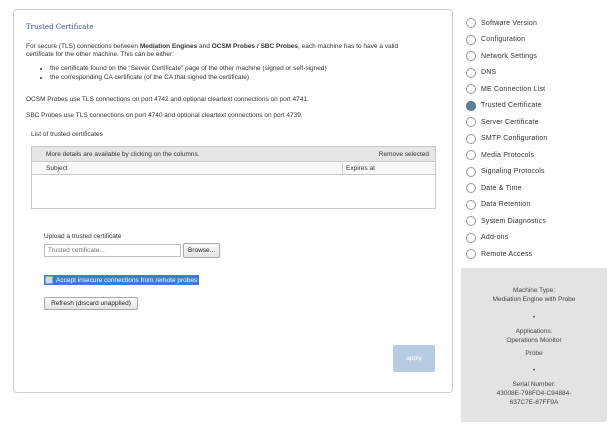 This screenshot has width=616, height=440. I want to click on nav-label: Software Version, so click(509, 23).